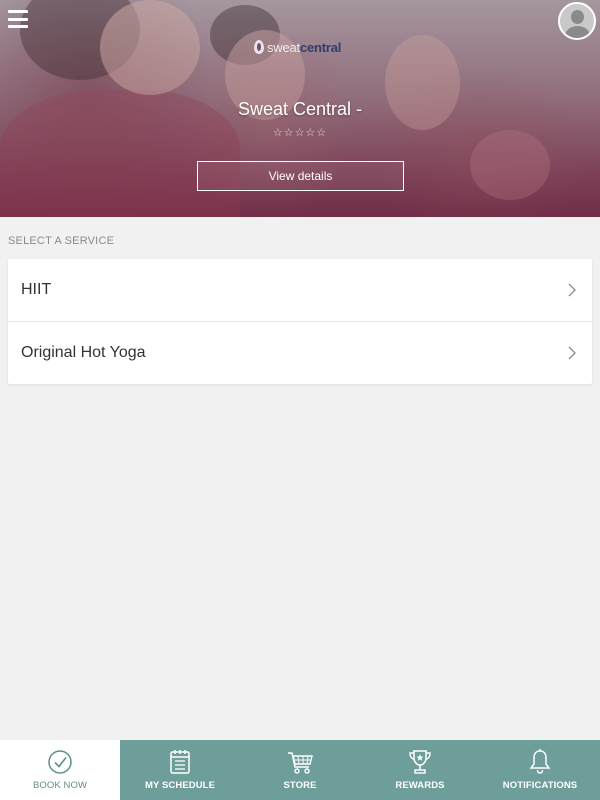 The width and height of the screenshot is (600, 800). I want to click on check-circle-icon, so click(60, 762).